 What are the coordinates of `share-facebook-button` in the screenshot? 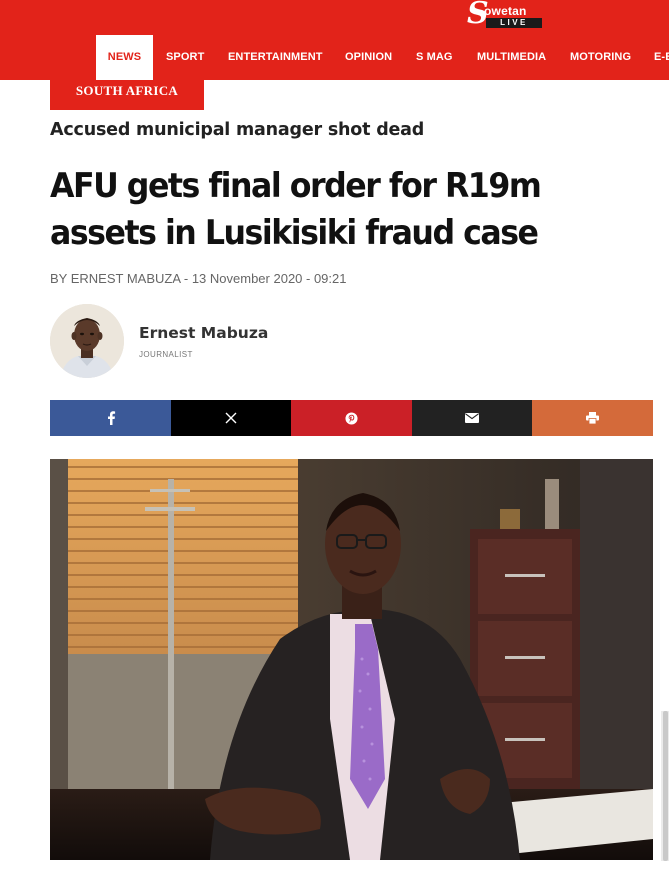 It's located at (110, 418).